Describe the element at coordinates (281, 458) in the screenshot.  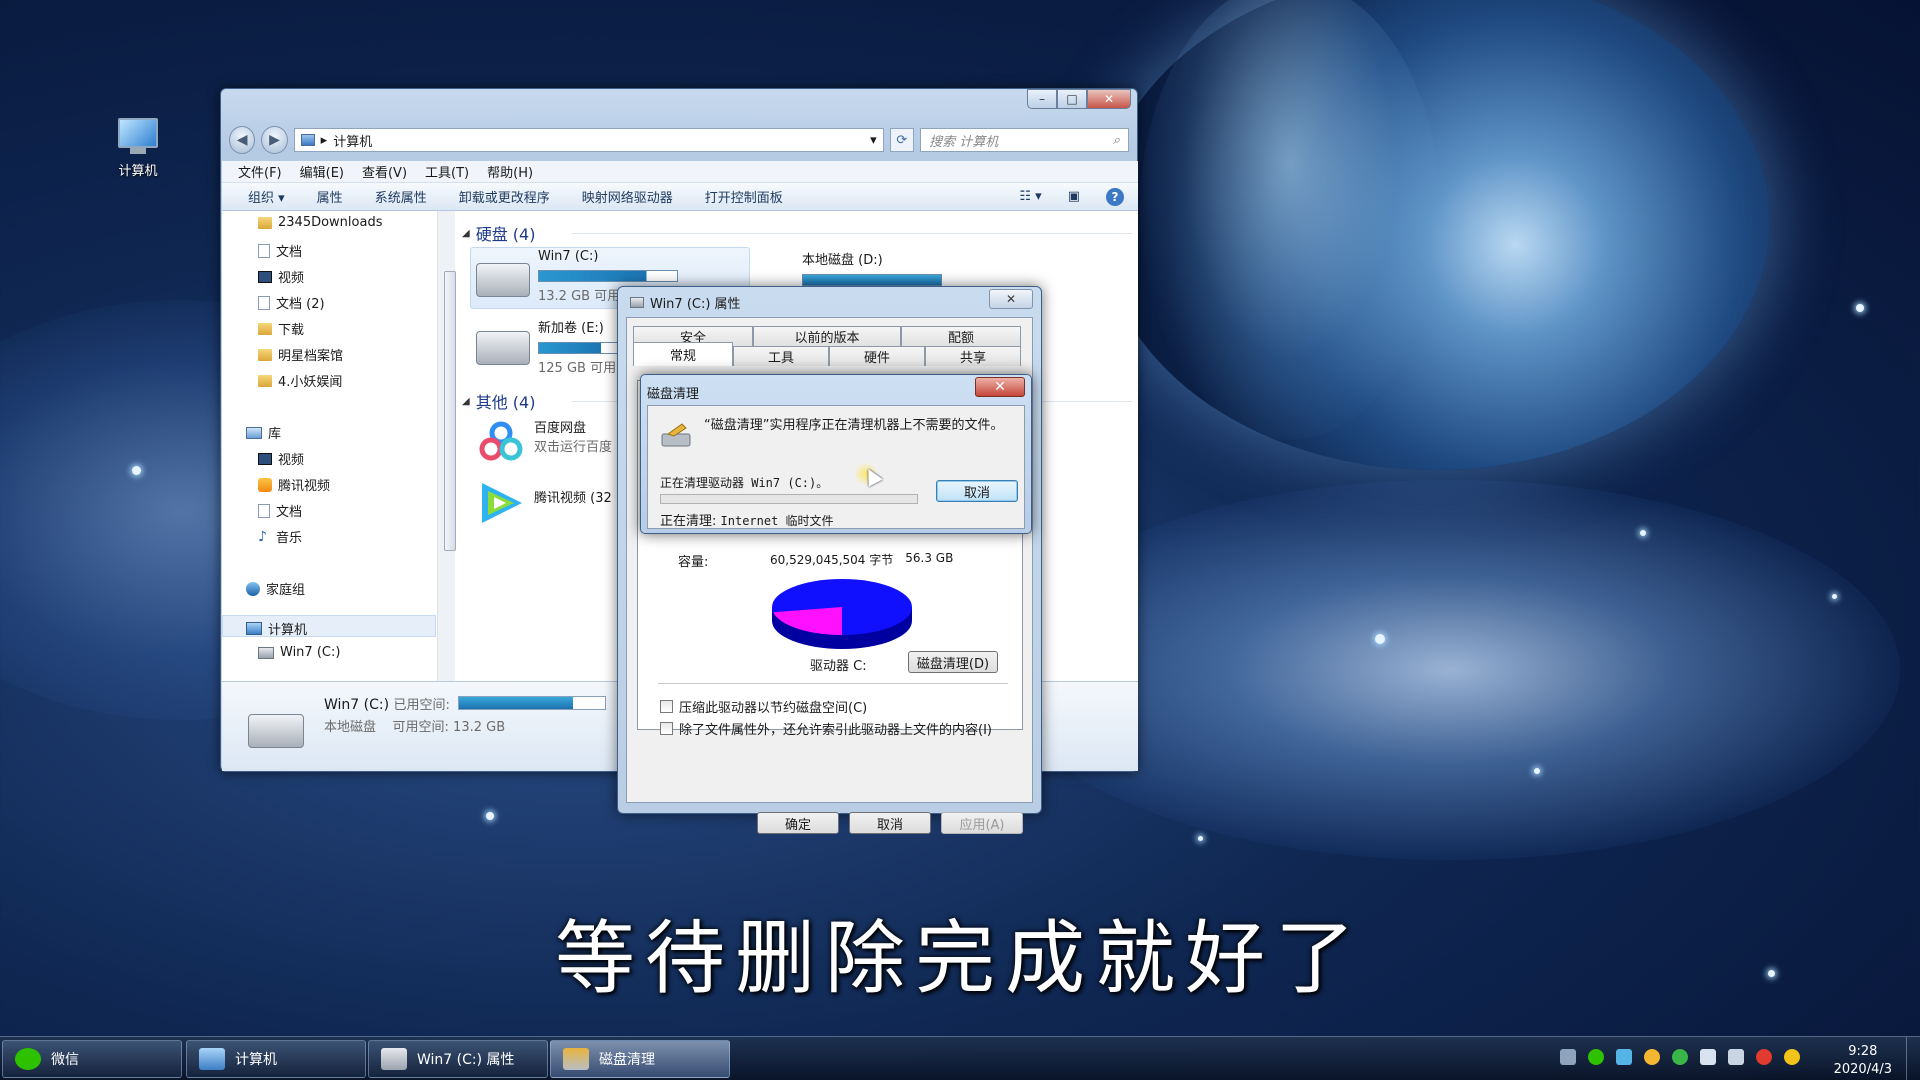
I see `sidebar-item-lib-videos: 视频` at that location.